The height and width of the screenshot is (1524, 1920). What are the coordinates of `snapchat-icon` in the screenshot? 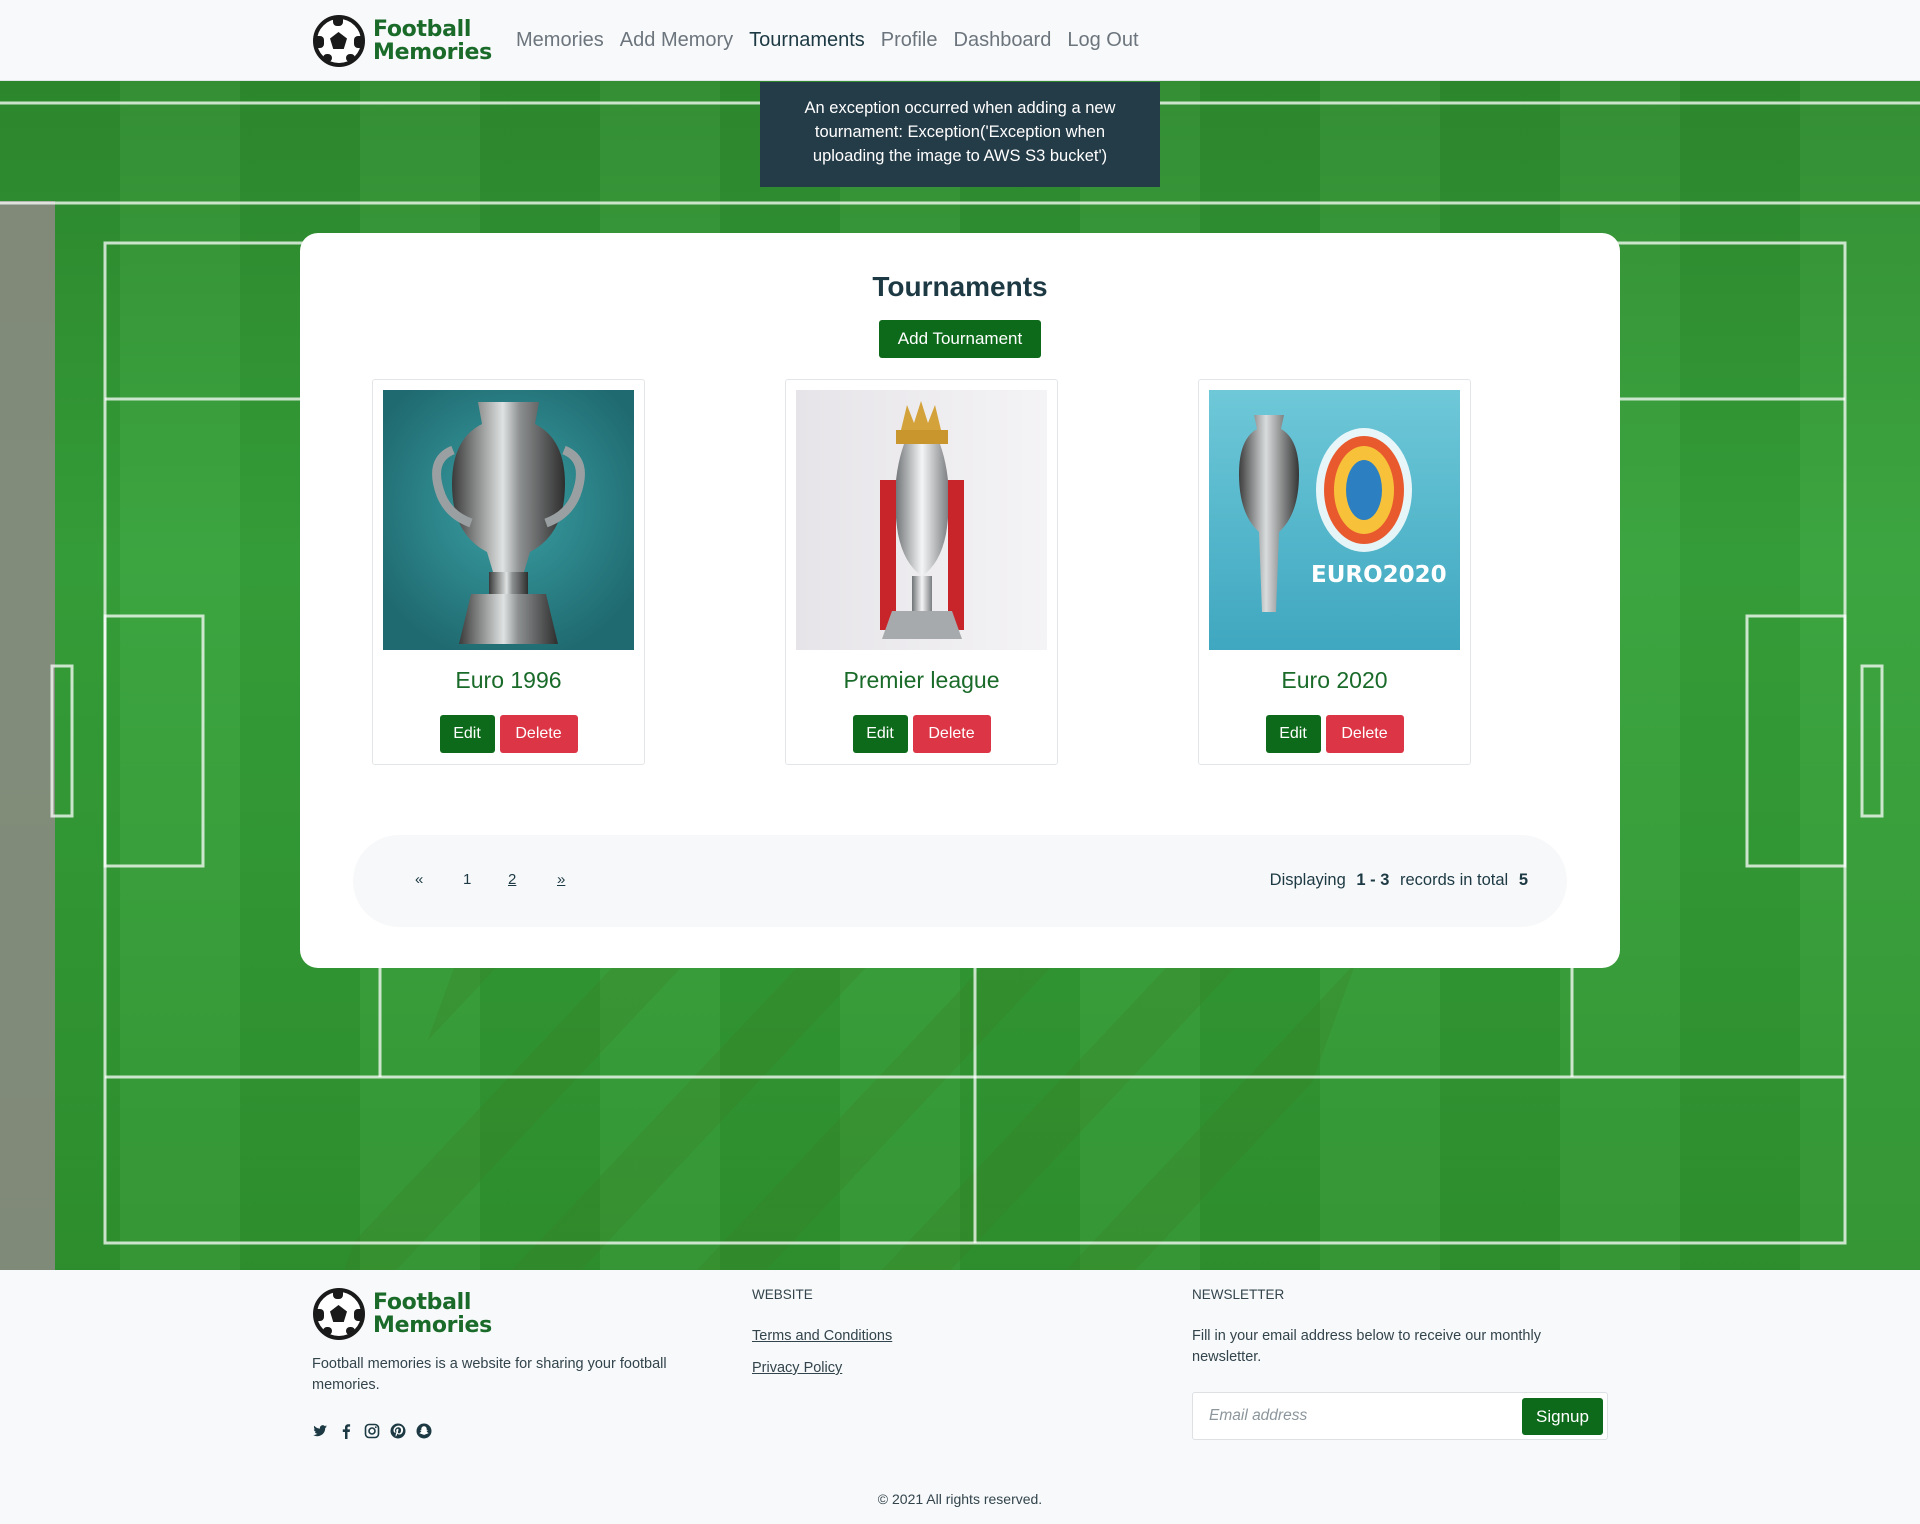 It's located at (424, 1431).